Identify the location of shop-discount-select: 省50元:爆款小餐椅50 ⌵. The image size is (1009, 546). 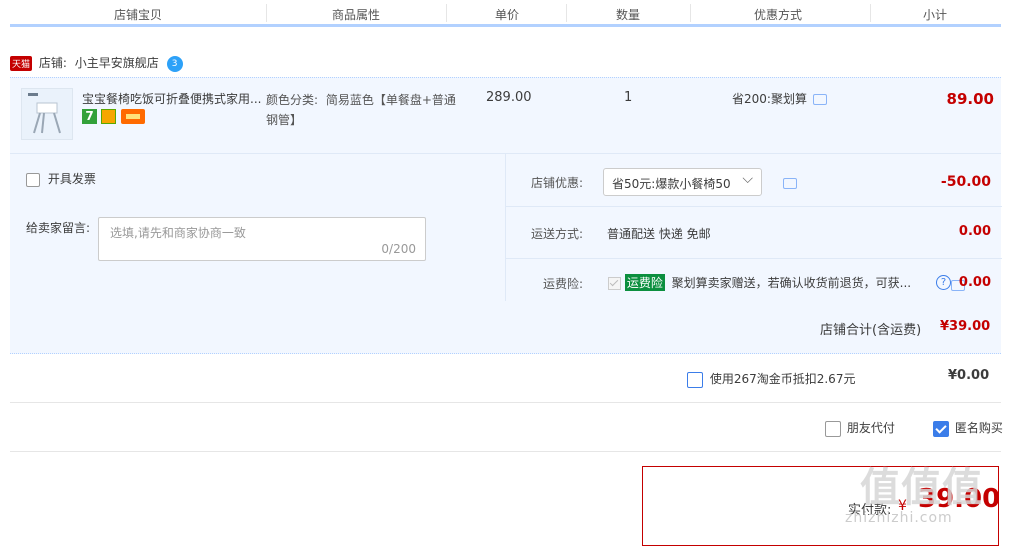
(682, 182).